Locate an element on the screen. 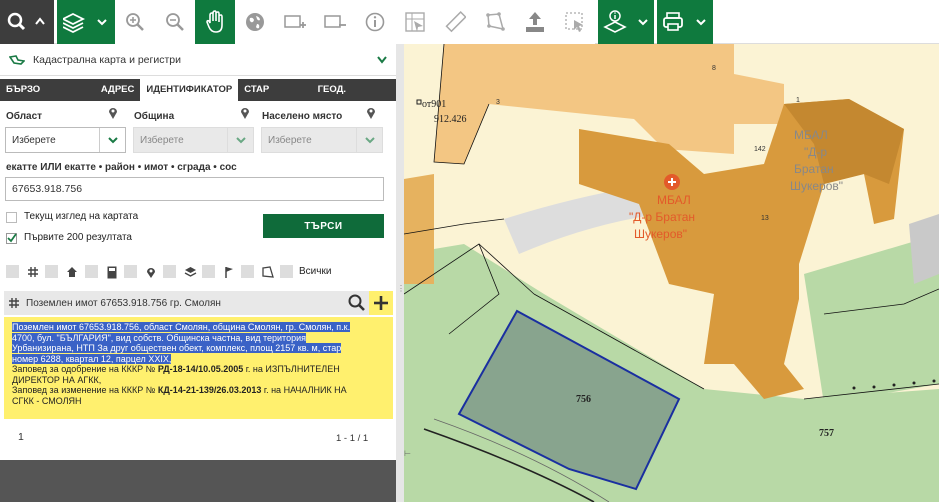 Image resolution: width=939 pixels, height=502 pixels. tab-geodetic-base: ГЕОД. ОСНОВА is located at coordinates (354, 98).